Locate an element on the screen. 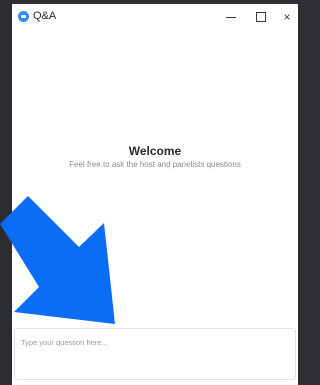 Image resolution: width=320 pixels, height=385 pixels. welcome-heading: Welcome is located at coordinates (155, 151).